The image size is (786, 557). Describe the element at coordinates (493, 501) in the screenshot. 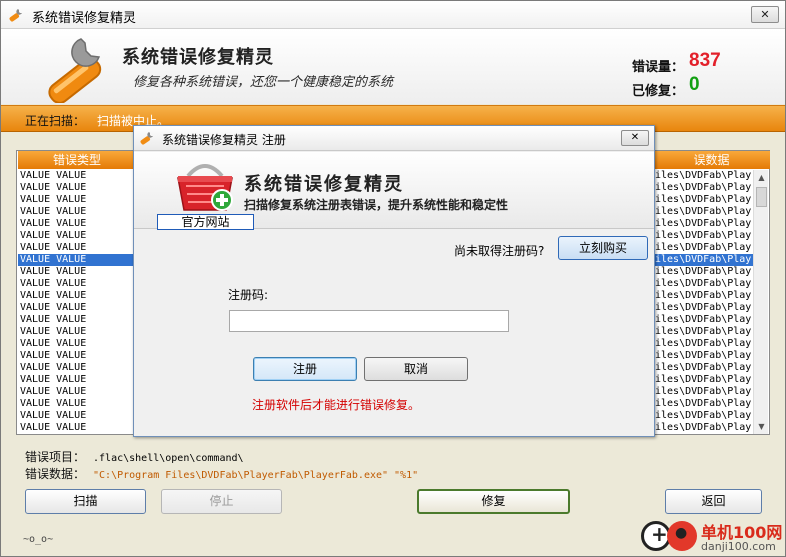

I see `repair-button: 修复` at that location.